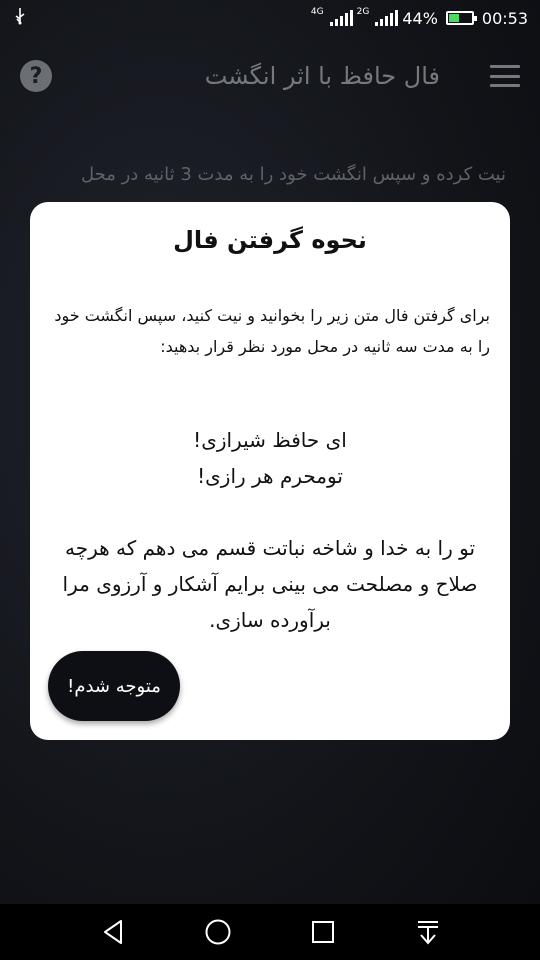 The height and width of the screenshot is (960, 540). Describe the element at coordinates (323, 932) in the screenshot. I see `recents-icon` at that location.